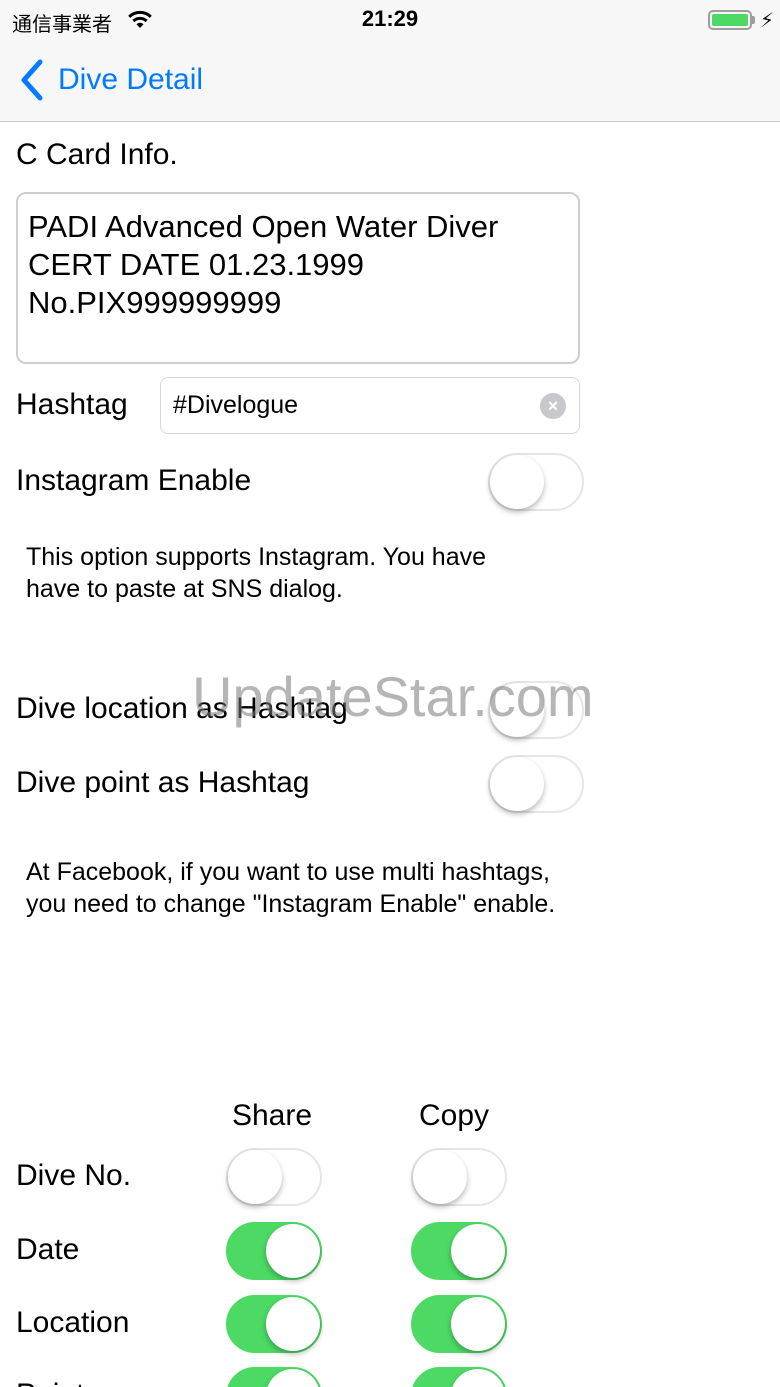 The height and width of the screenshot is (1387, 780). I want to click on battery-nub, so click(753, 20).